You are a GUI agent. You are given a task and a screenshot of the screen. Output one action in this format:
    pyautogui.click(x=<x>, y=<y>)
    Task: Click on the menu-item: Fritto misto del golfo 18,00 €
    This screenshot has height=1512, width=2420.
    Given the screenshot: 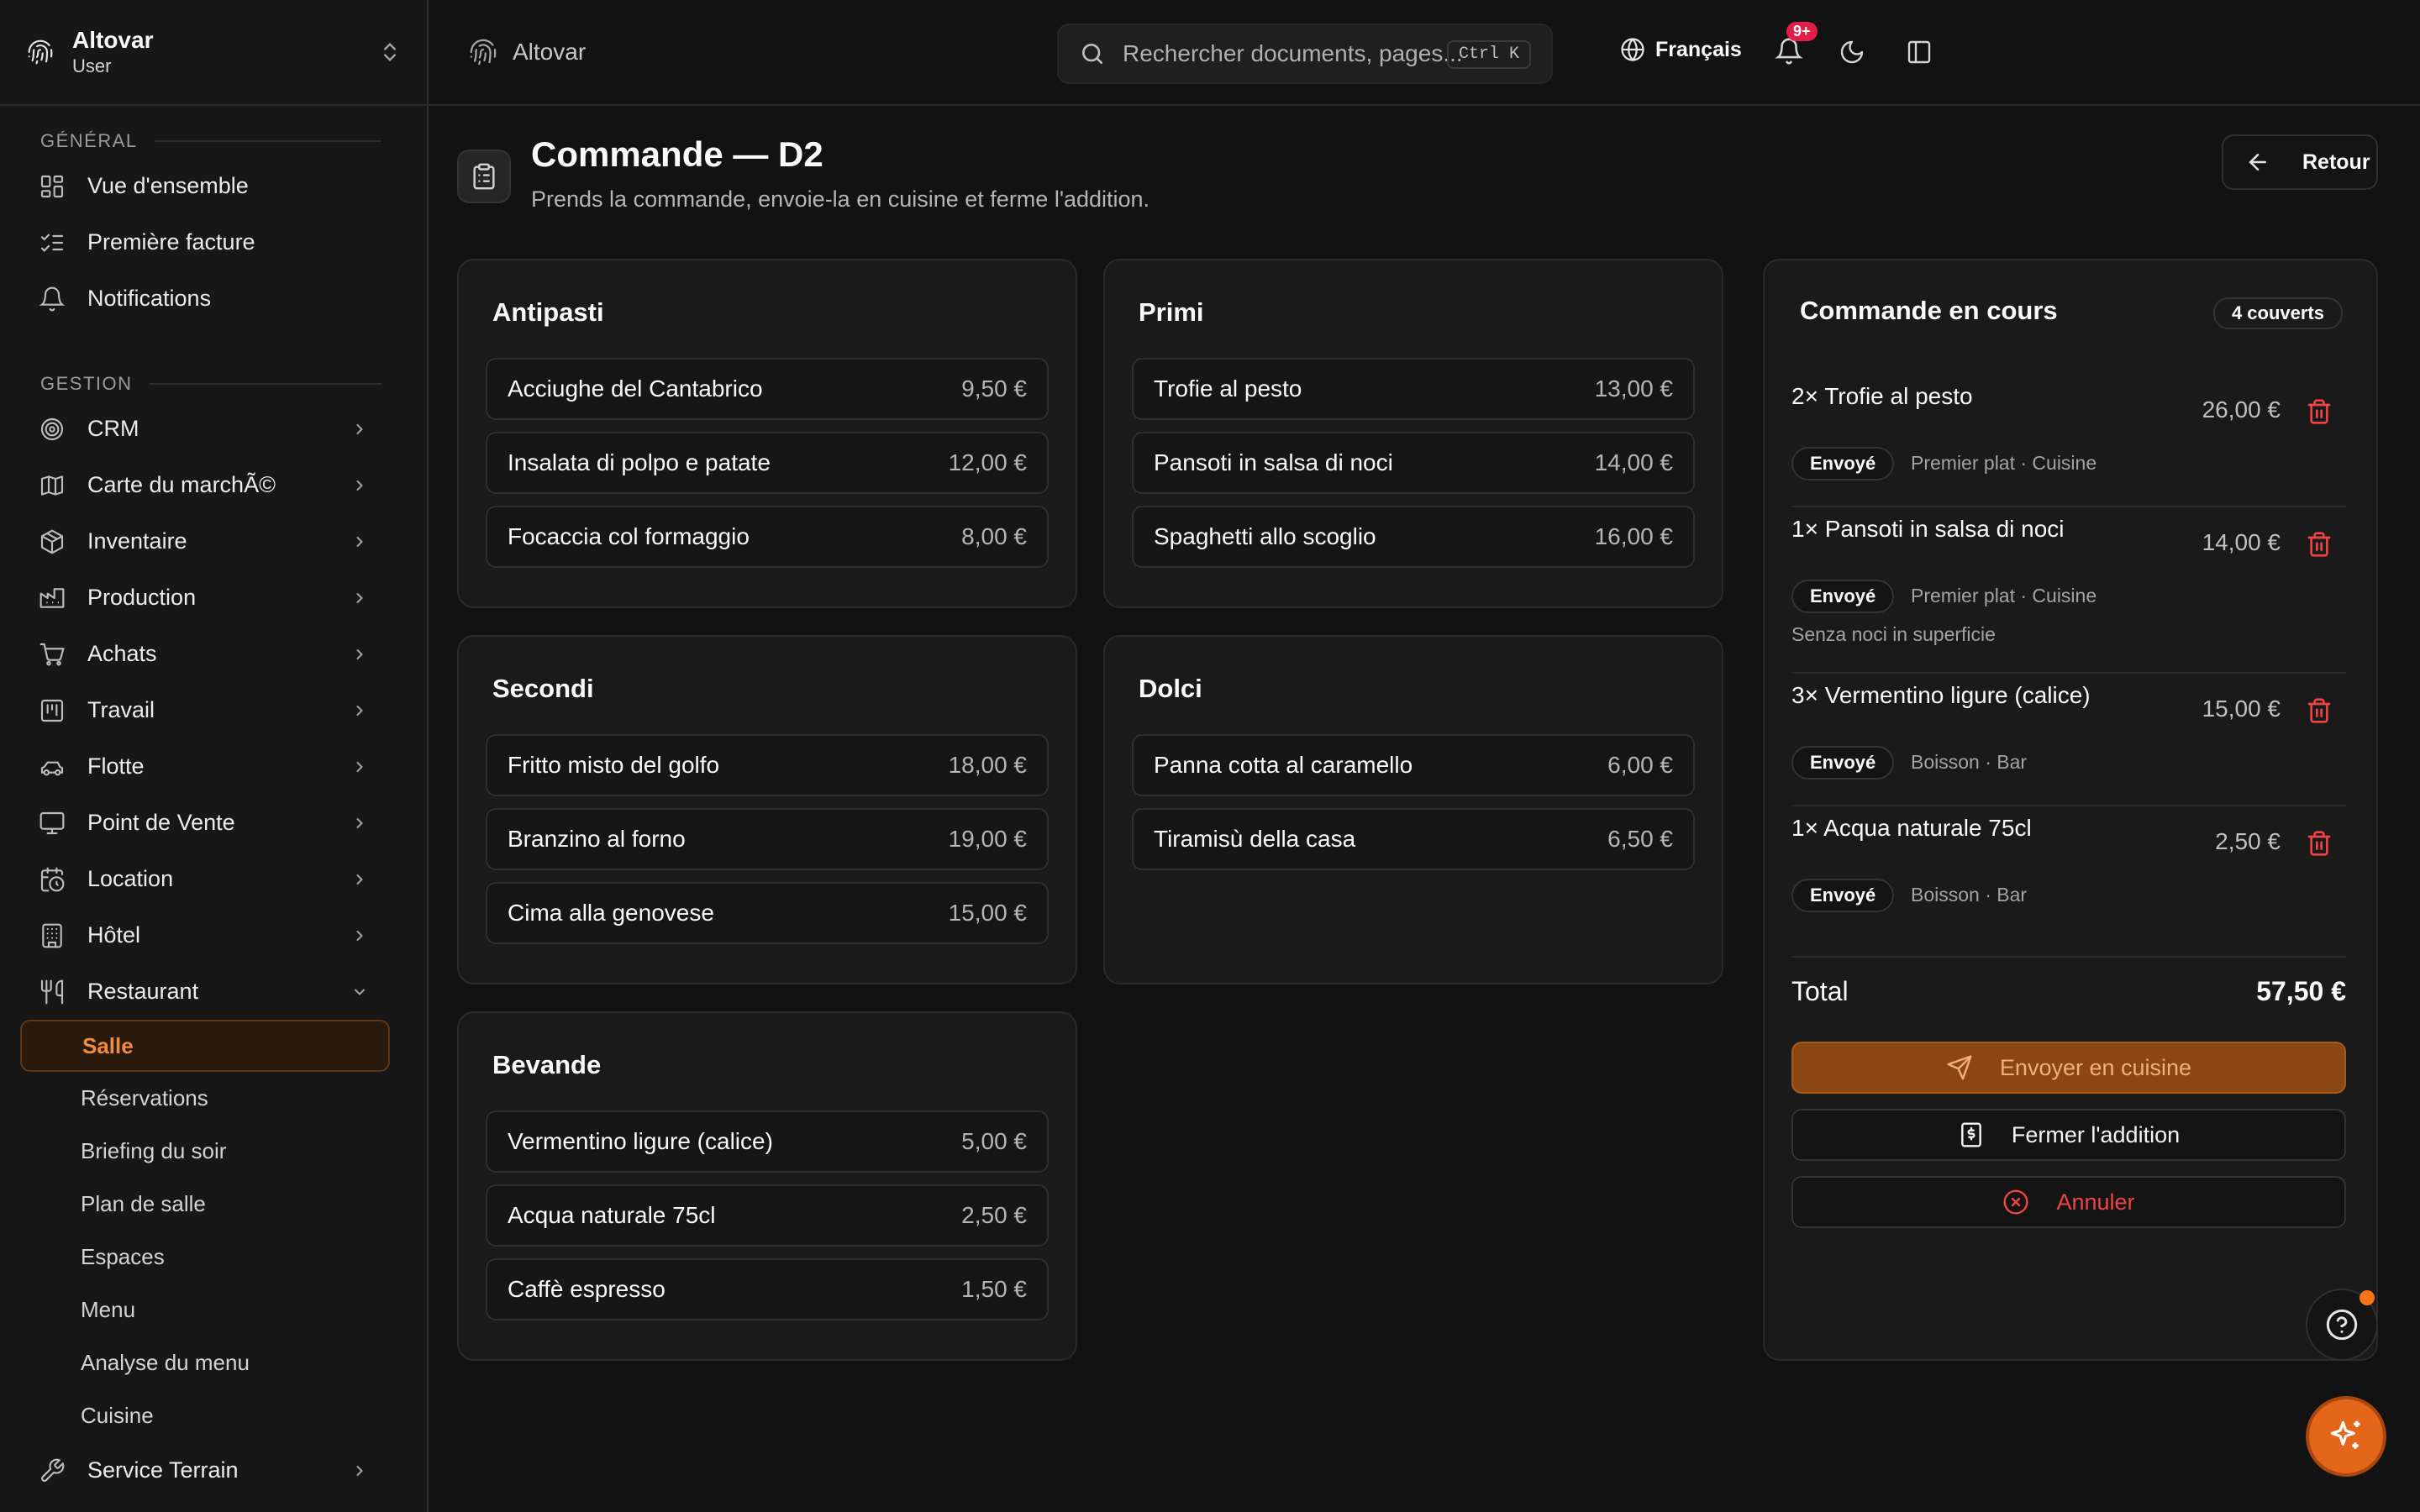 What is the action you would take?
    pyautogui.click(x=767, y=765)
    